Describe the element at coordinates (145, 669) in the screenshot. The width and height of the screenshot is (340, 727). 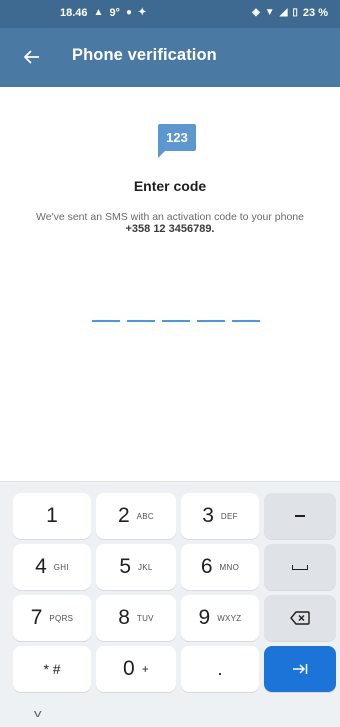
I see `key-0-plus: +` at that location.